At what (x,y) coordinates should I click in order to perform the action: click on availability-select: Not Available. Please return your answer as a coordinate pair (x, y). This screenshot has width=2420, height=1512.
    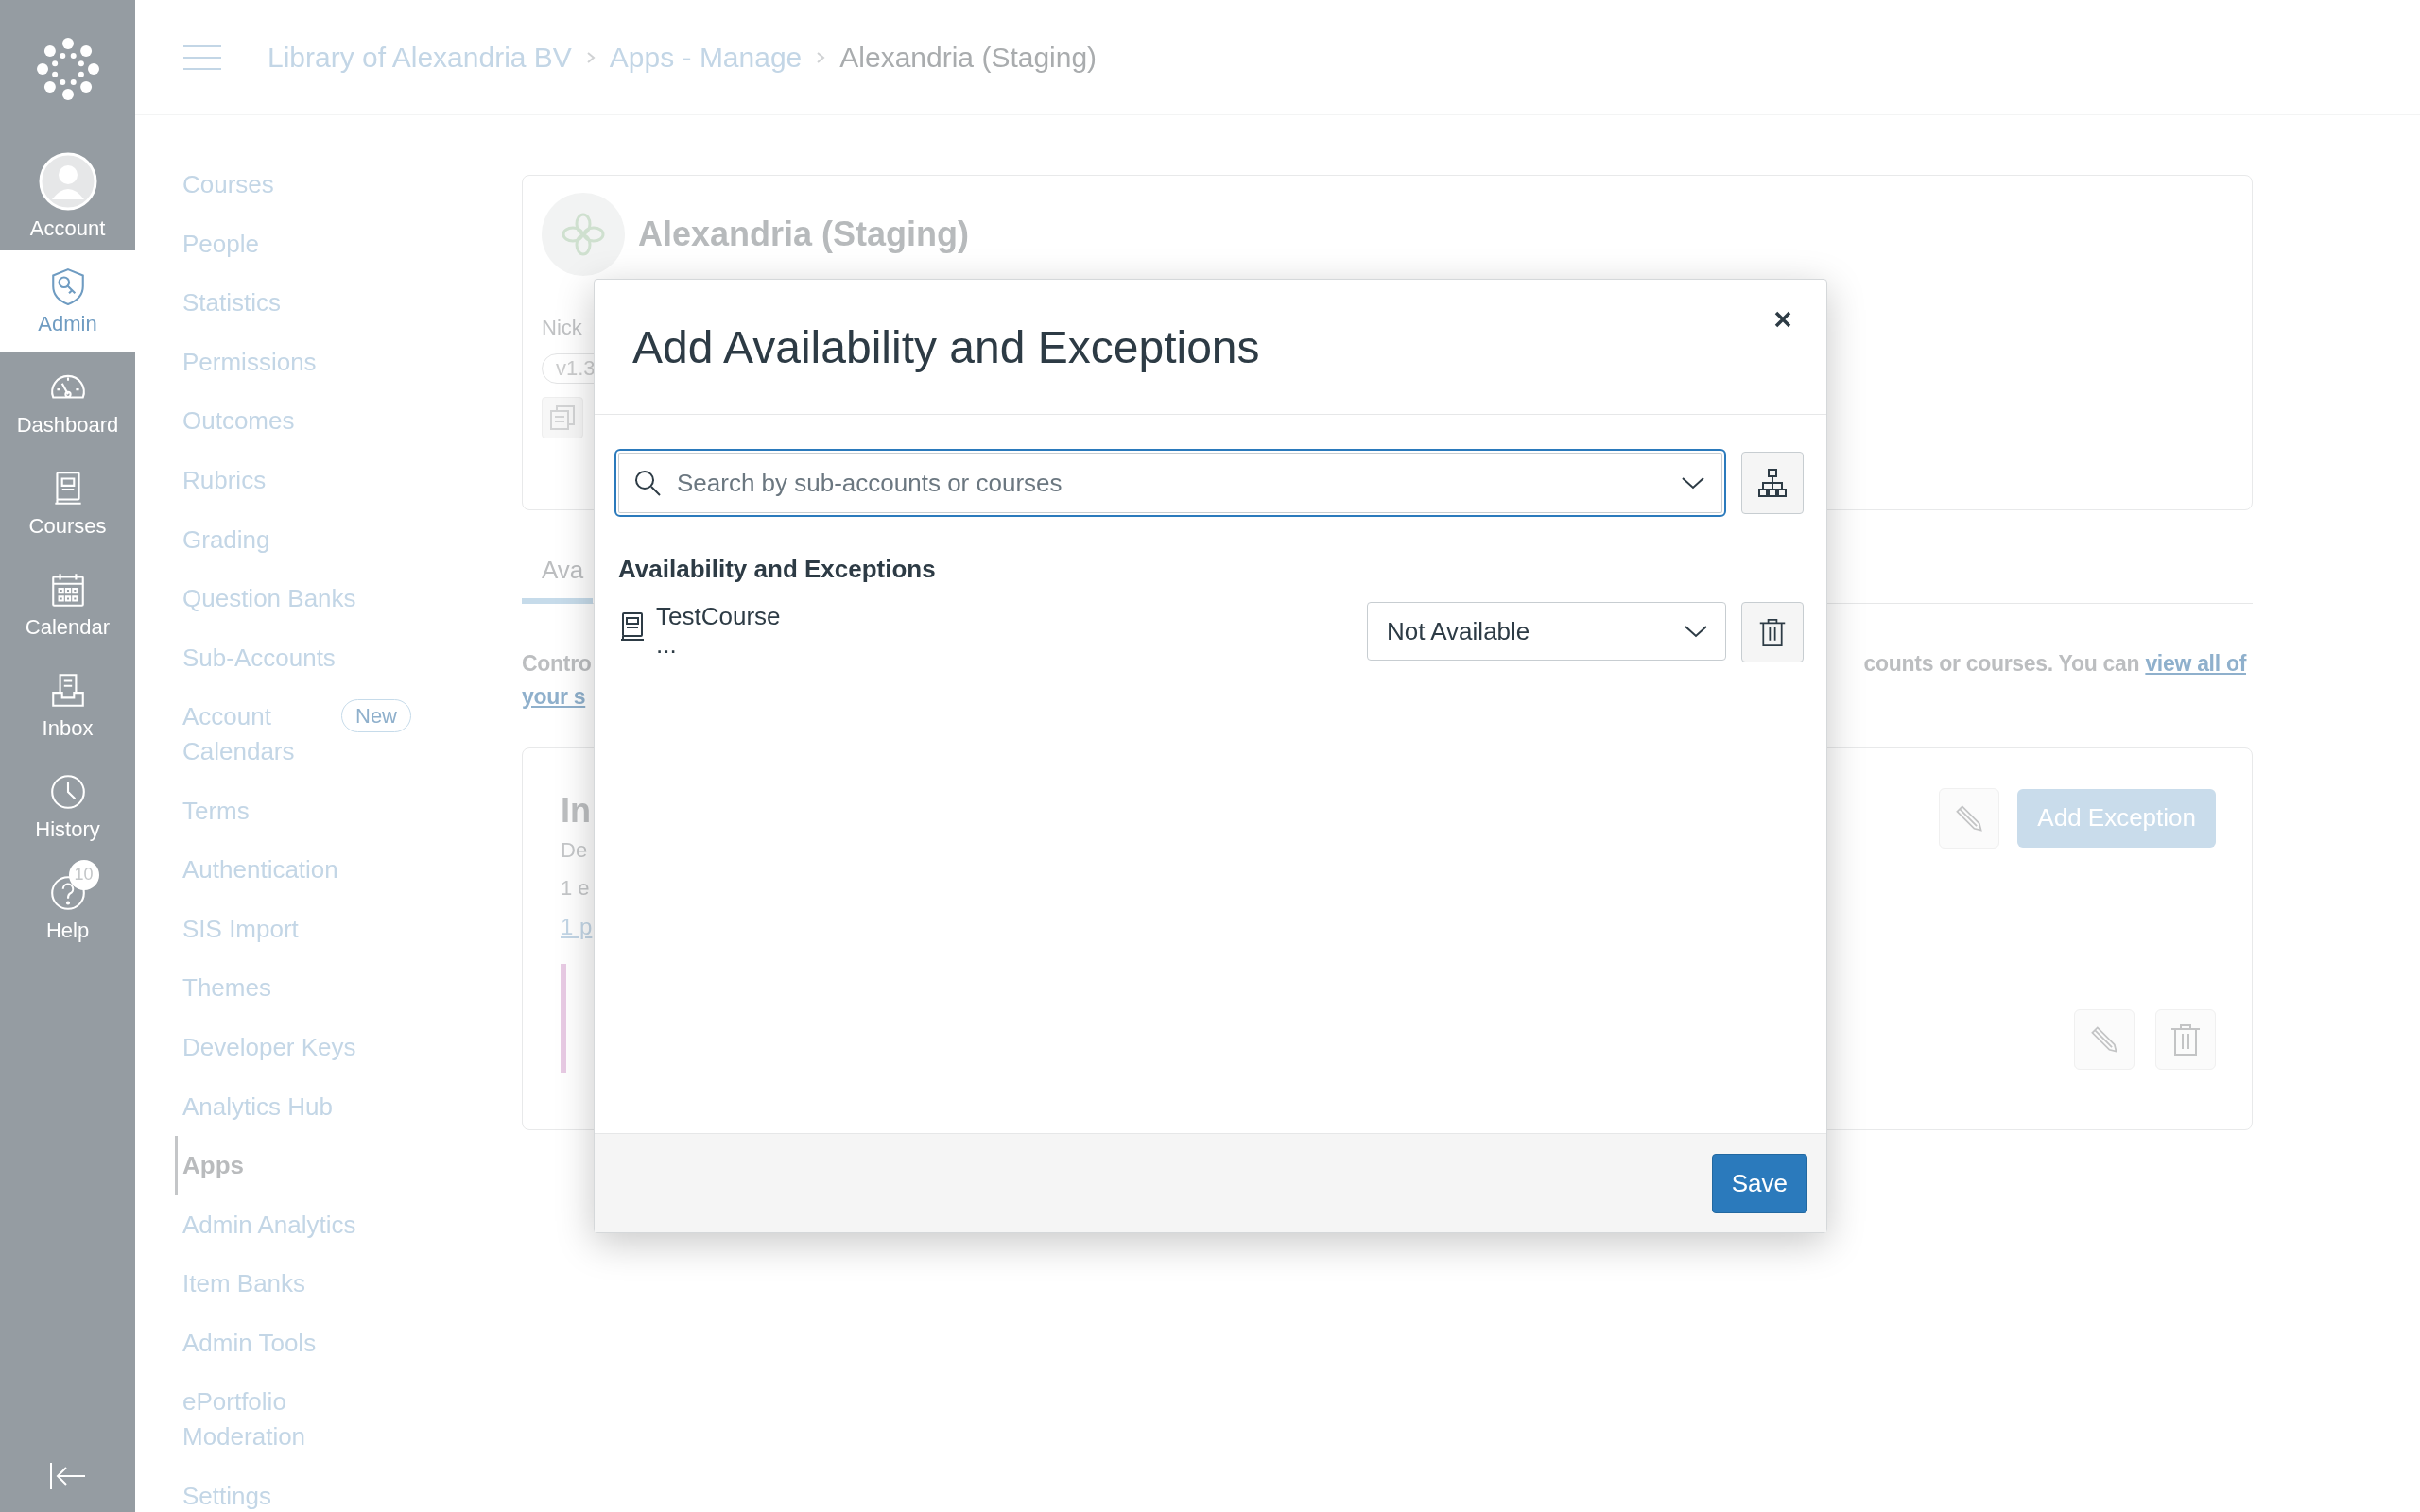
    Looking at the image, I should click on (1546, 631).